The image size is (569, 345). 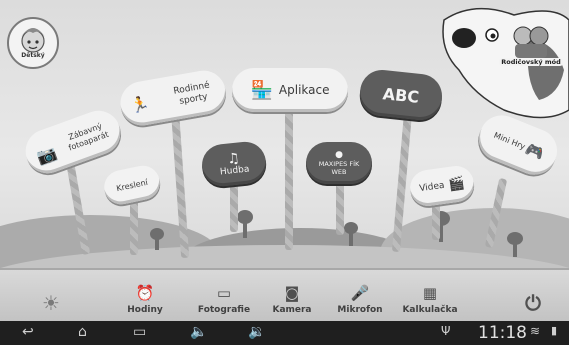 I want to click on status-time: 11:18, so click(x=502, y=333).